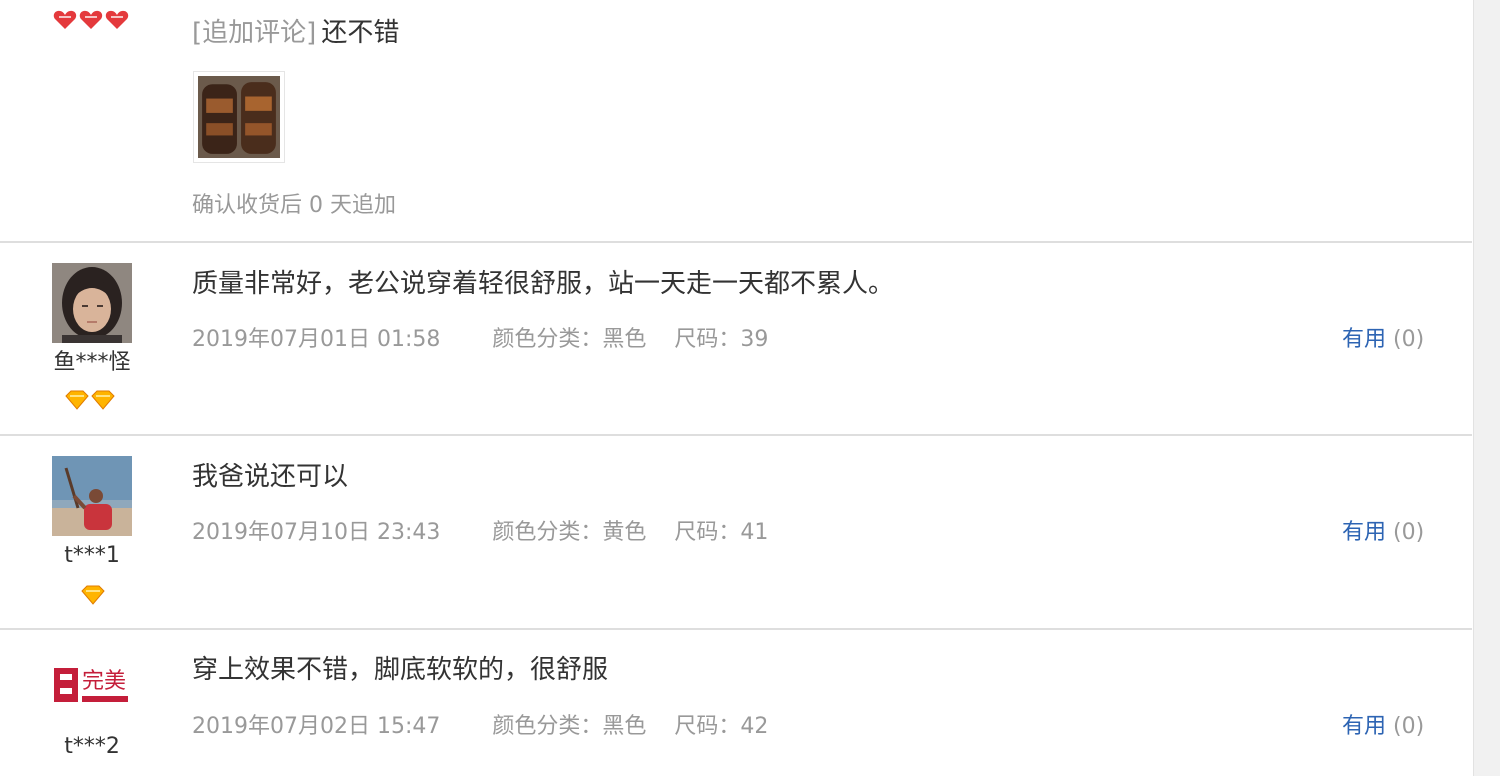 Image resolution: width=1500 pixels, height=776 pixels. I want to click on review-photo-thumbnail, so click(239, 117).